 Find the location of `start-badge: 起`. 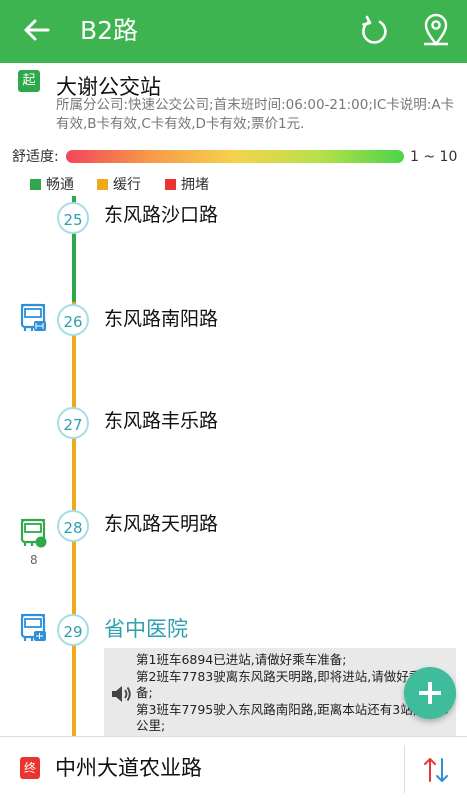

start-badge: 起 is located at coordinates (29, 81).